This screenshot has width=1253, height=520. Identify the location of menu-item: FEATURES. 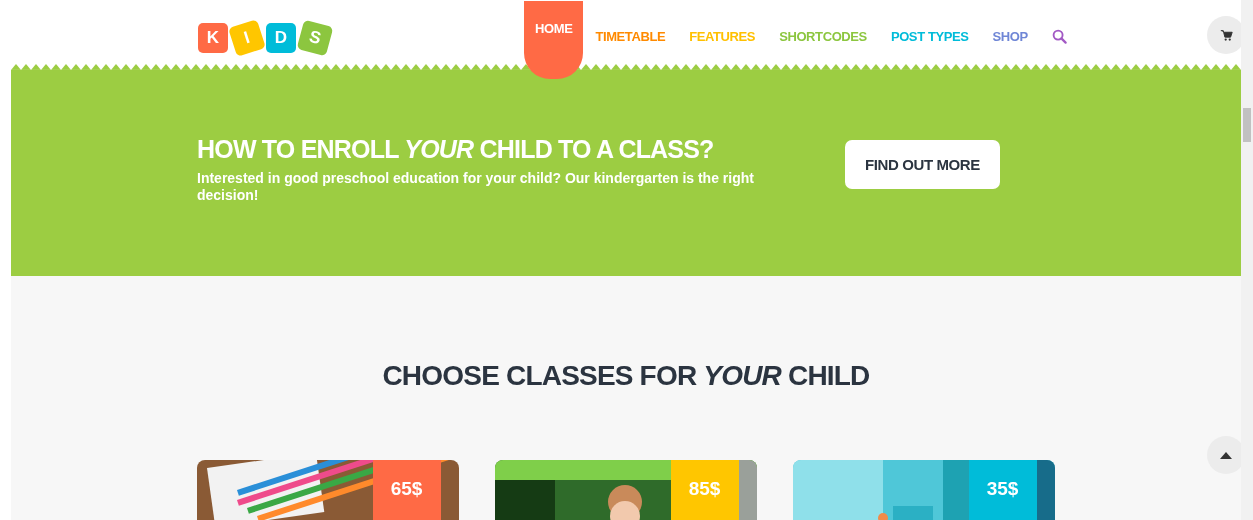
(722, 36).